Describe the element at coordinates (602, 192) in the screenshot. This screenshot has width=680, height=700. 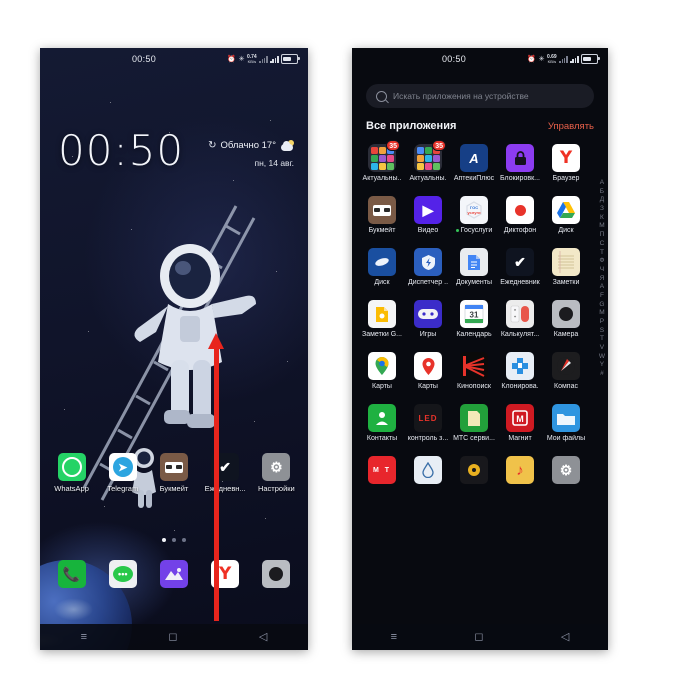
I see `alpha-letter: Б` at that location.